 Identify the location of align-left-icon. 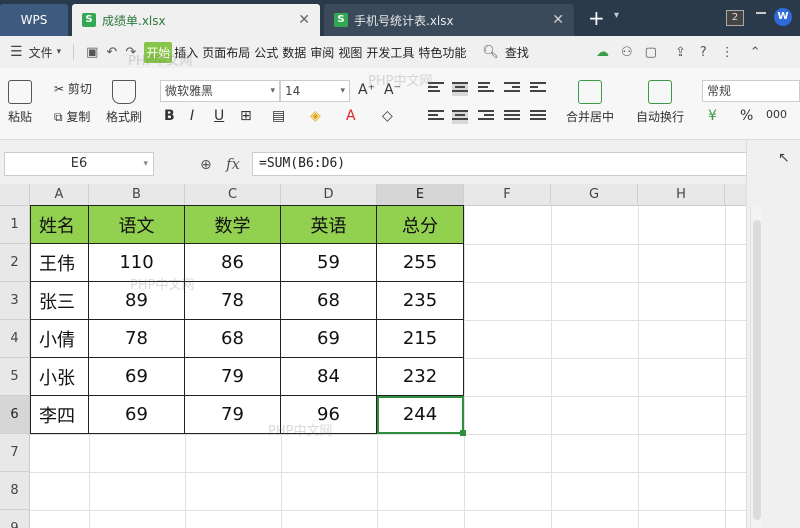
(436, 117).